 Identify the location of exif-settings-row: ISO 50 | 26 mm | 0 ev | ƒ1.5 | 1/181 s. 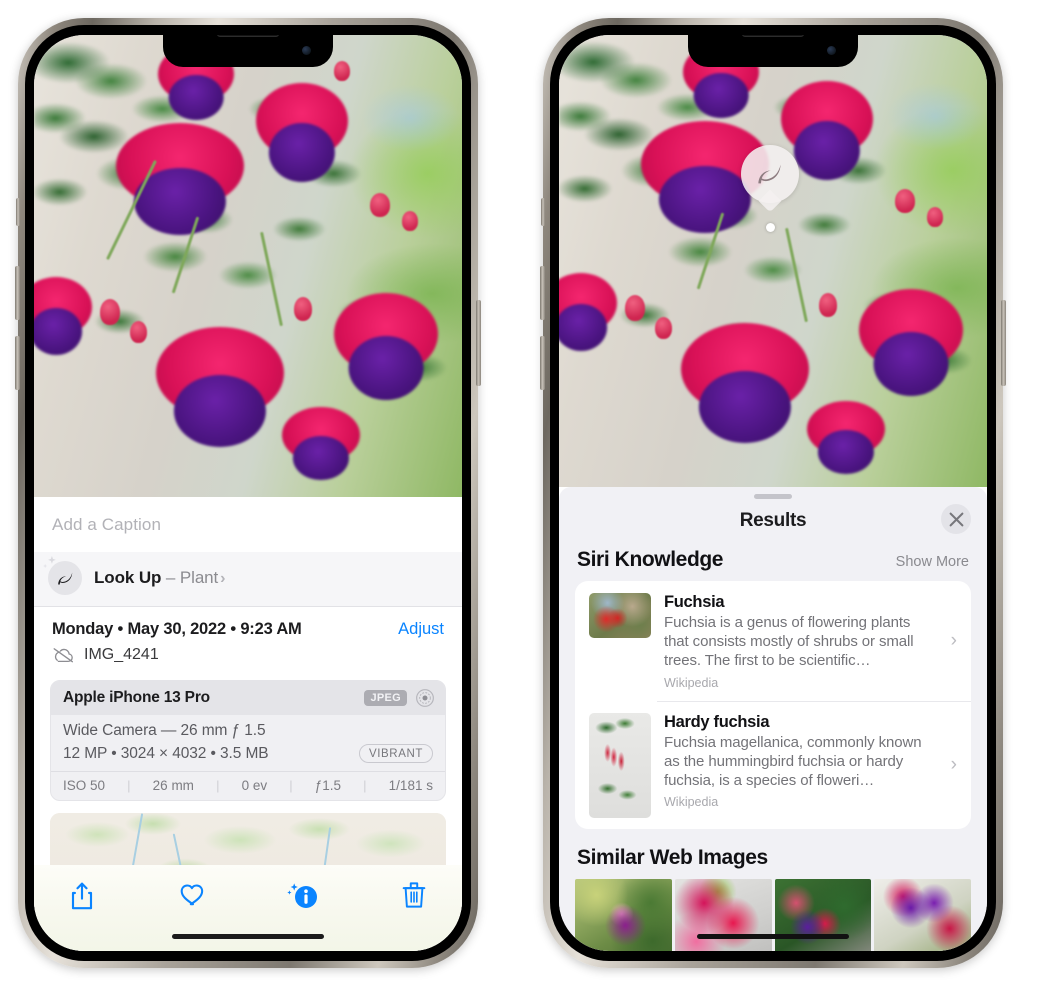
(248, 785).